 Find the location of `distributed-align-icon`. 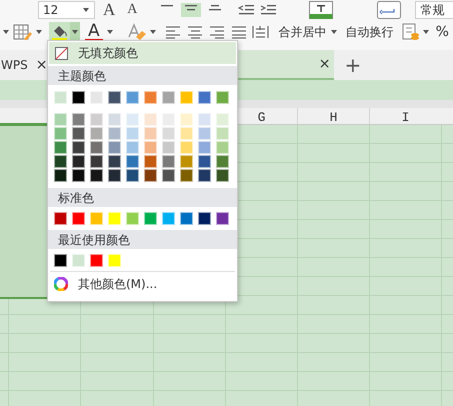

distributed-align-icon is located at coordinates (260, 32).